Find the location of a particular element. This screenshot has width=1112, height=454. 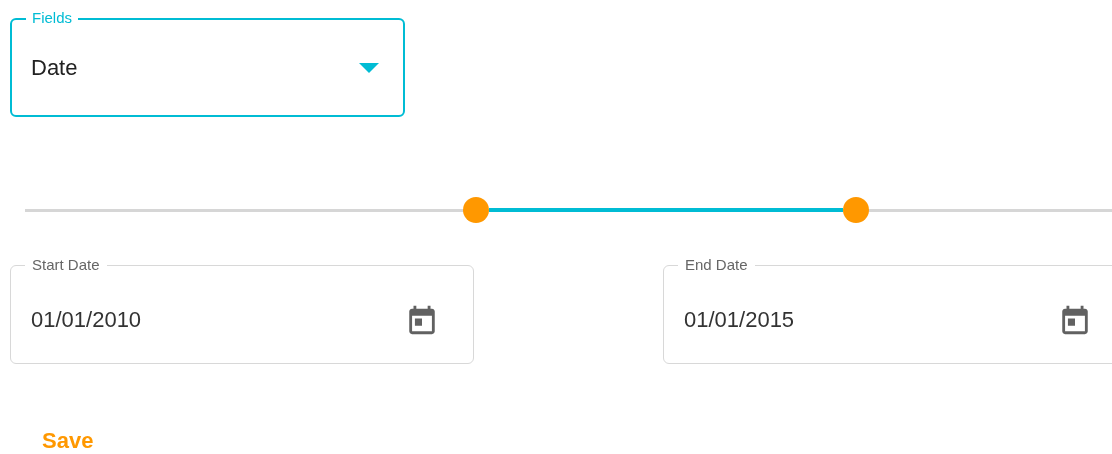

range-slider is located at coordinates (568, 210).